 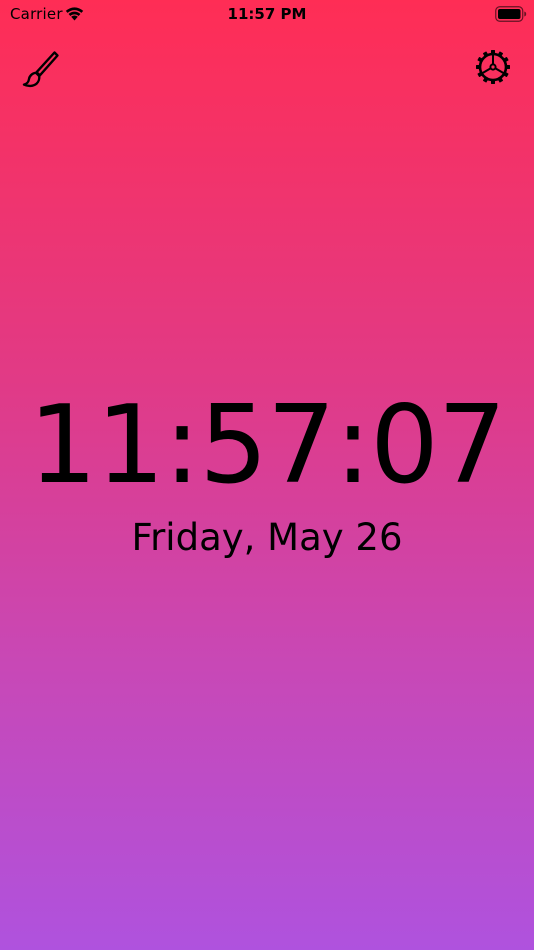 I want to click on toolbar, so click(x=267, y=69).